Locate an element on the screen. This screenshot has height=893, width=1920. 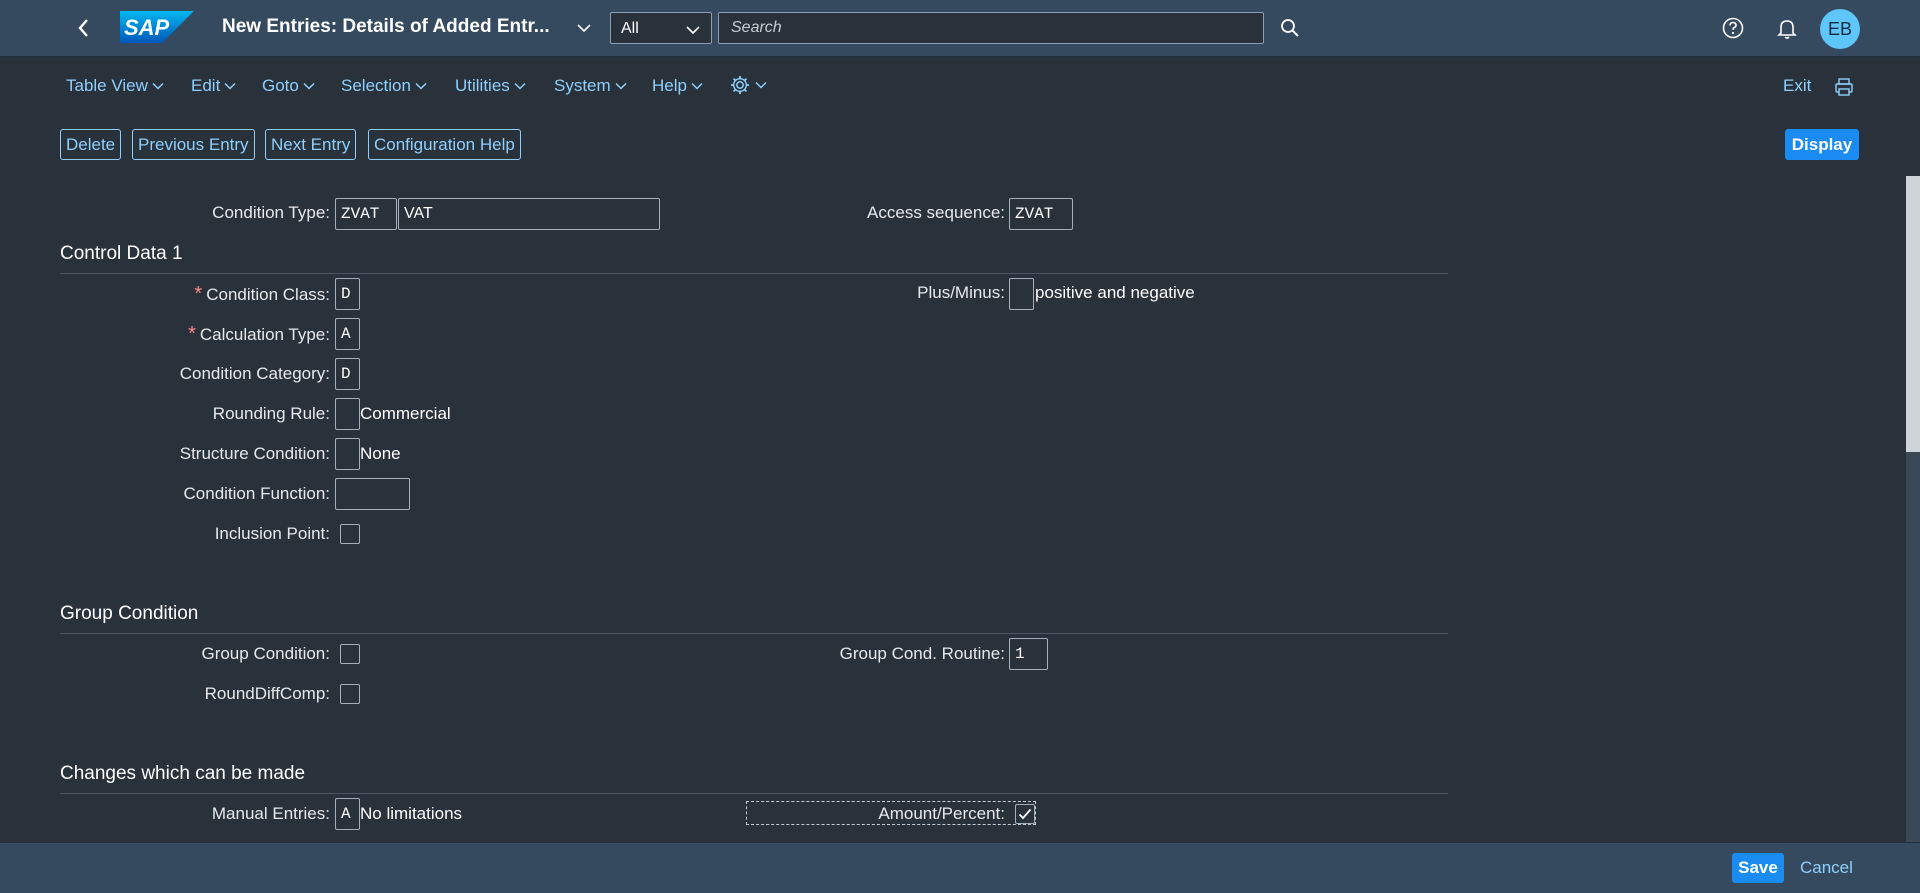
cancel-button: Cancel is located at coordinates (1826, 868).